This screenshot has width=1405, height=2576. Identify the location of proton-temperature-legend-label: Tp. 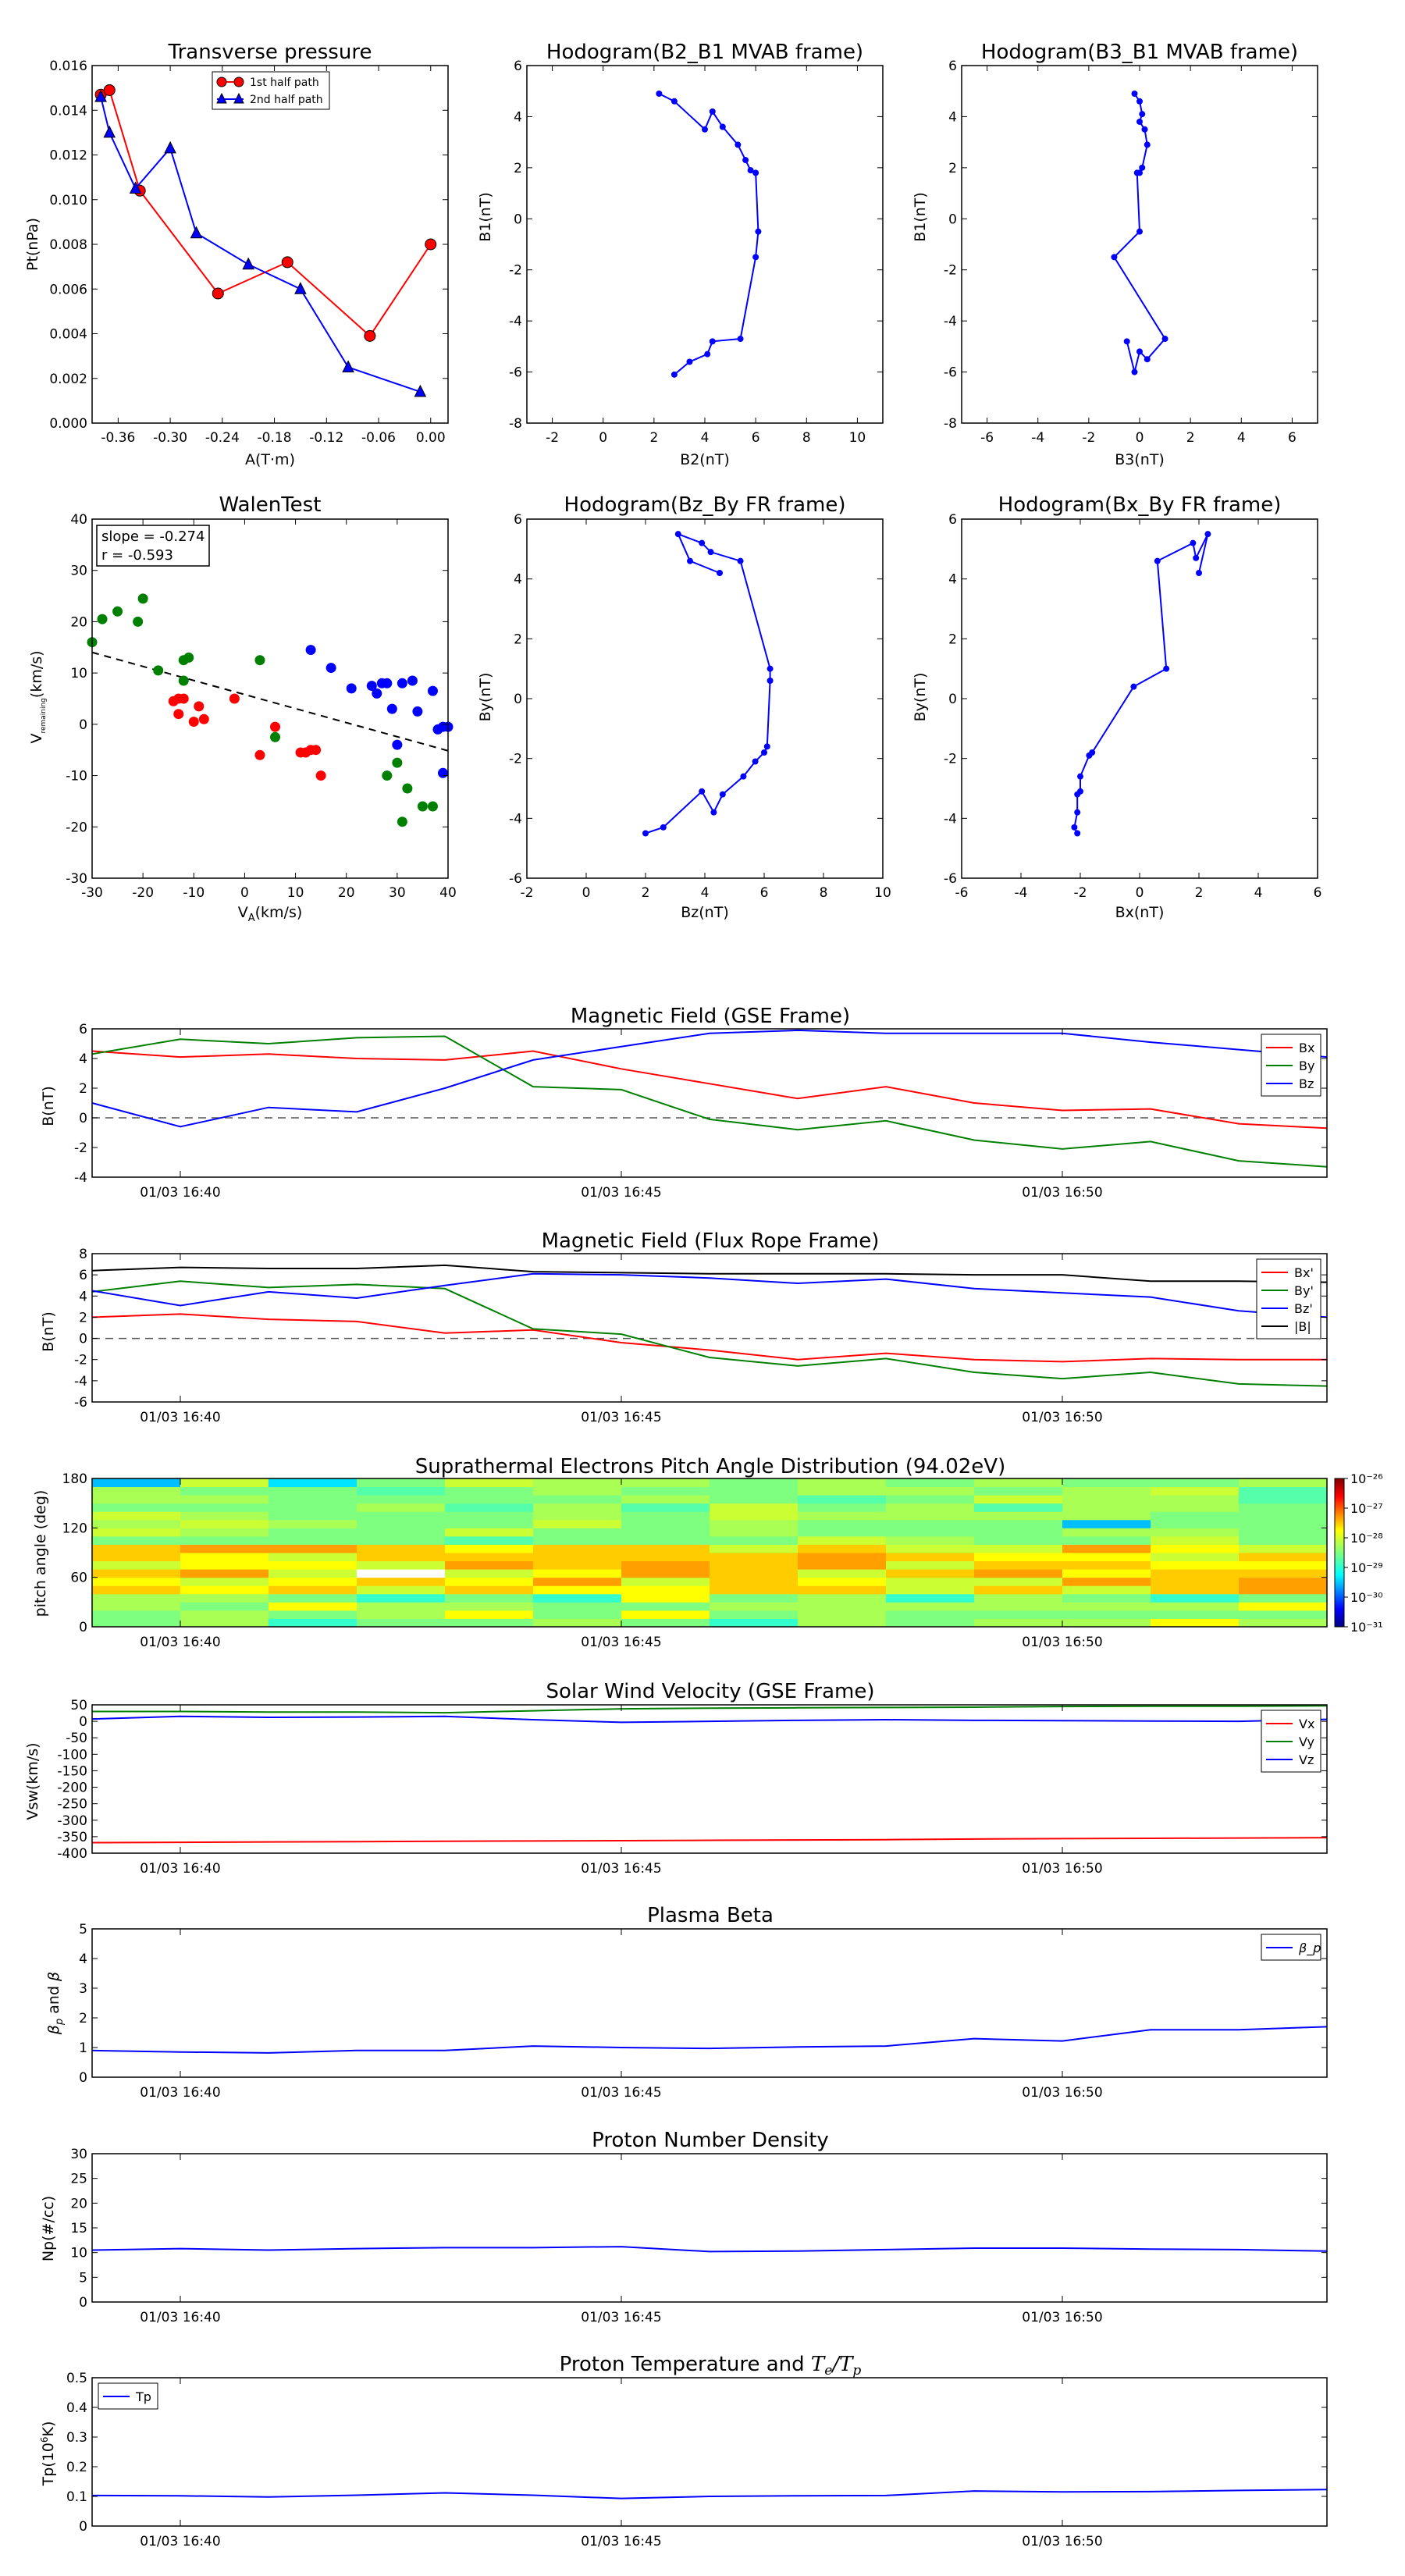
(143, 2396).